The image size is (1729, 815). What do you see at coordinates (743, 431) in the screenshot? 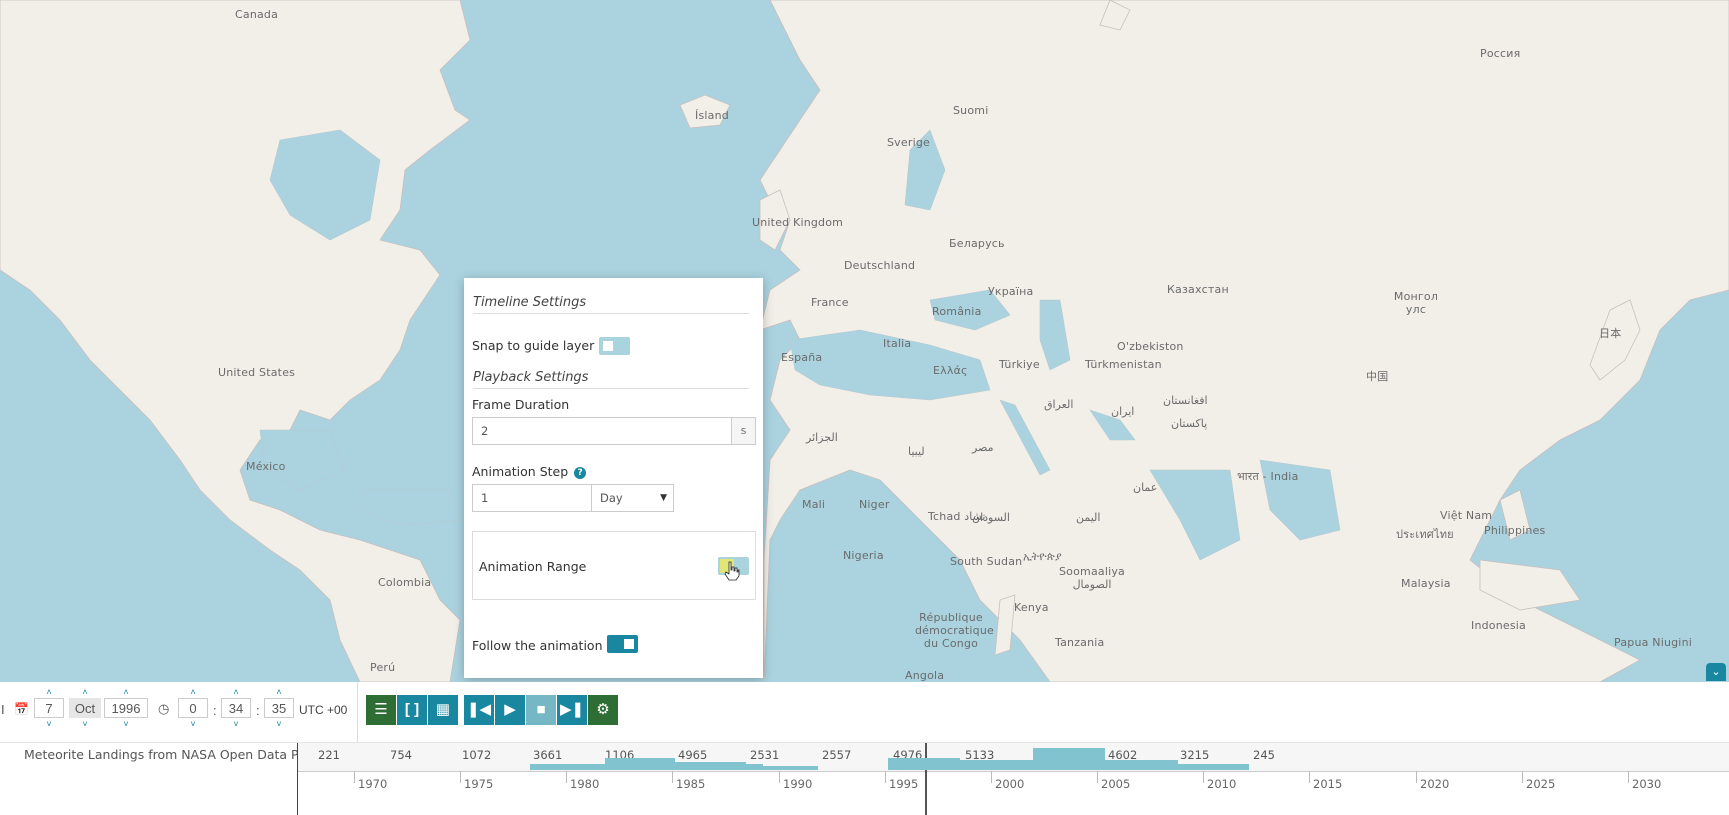
I see `frame-duration-unit: s` at bounding box center [743, 431].